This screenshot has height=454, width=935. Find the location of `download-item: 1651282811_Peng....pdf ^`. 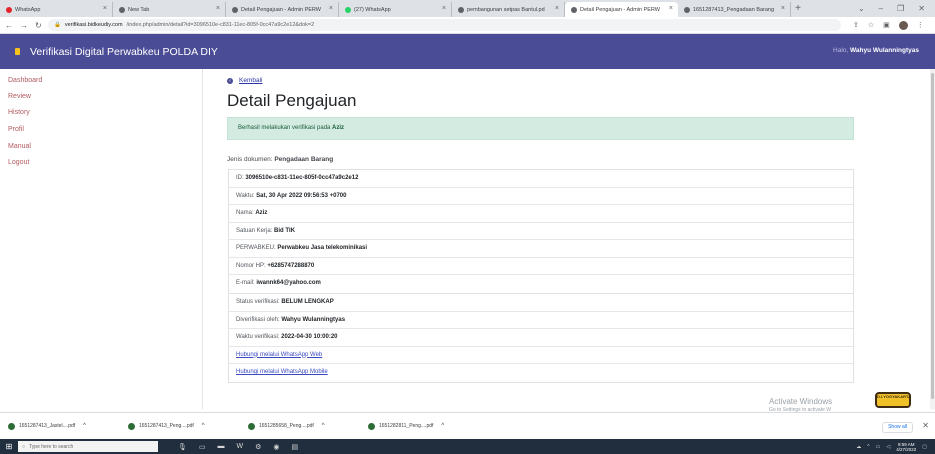

download-item: 1651282811_Peng....pdf ^ is located at coordinates (420, 426).